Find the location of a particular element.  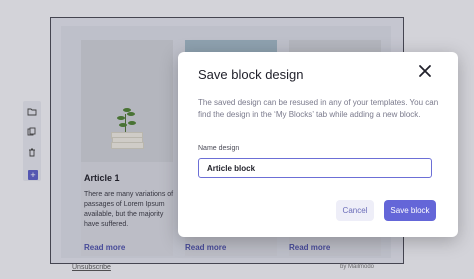

dialog-title: Save block design is located at coordinates (251, 74).